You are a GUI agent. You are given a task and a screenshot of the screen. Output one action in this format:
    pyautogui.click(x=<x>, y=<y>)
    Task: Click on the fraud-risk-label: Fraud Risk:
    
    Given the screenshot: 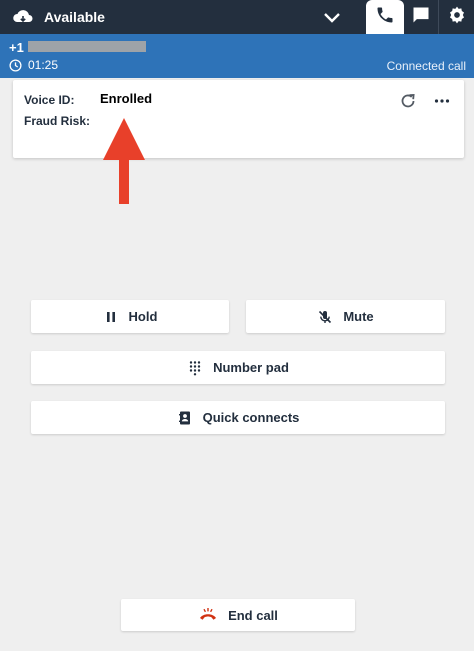 What is the action you would take?
    pyautogui.click(x=57, y=121)
    